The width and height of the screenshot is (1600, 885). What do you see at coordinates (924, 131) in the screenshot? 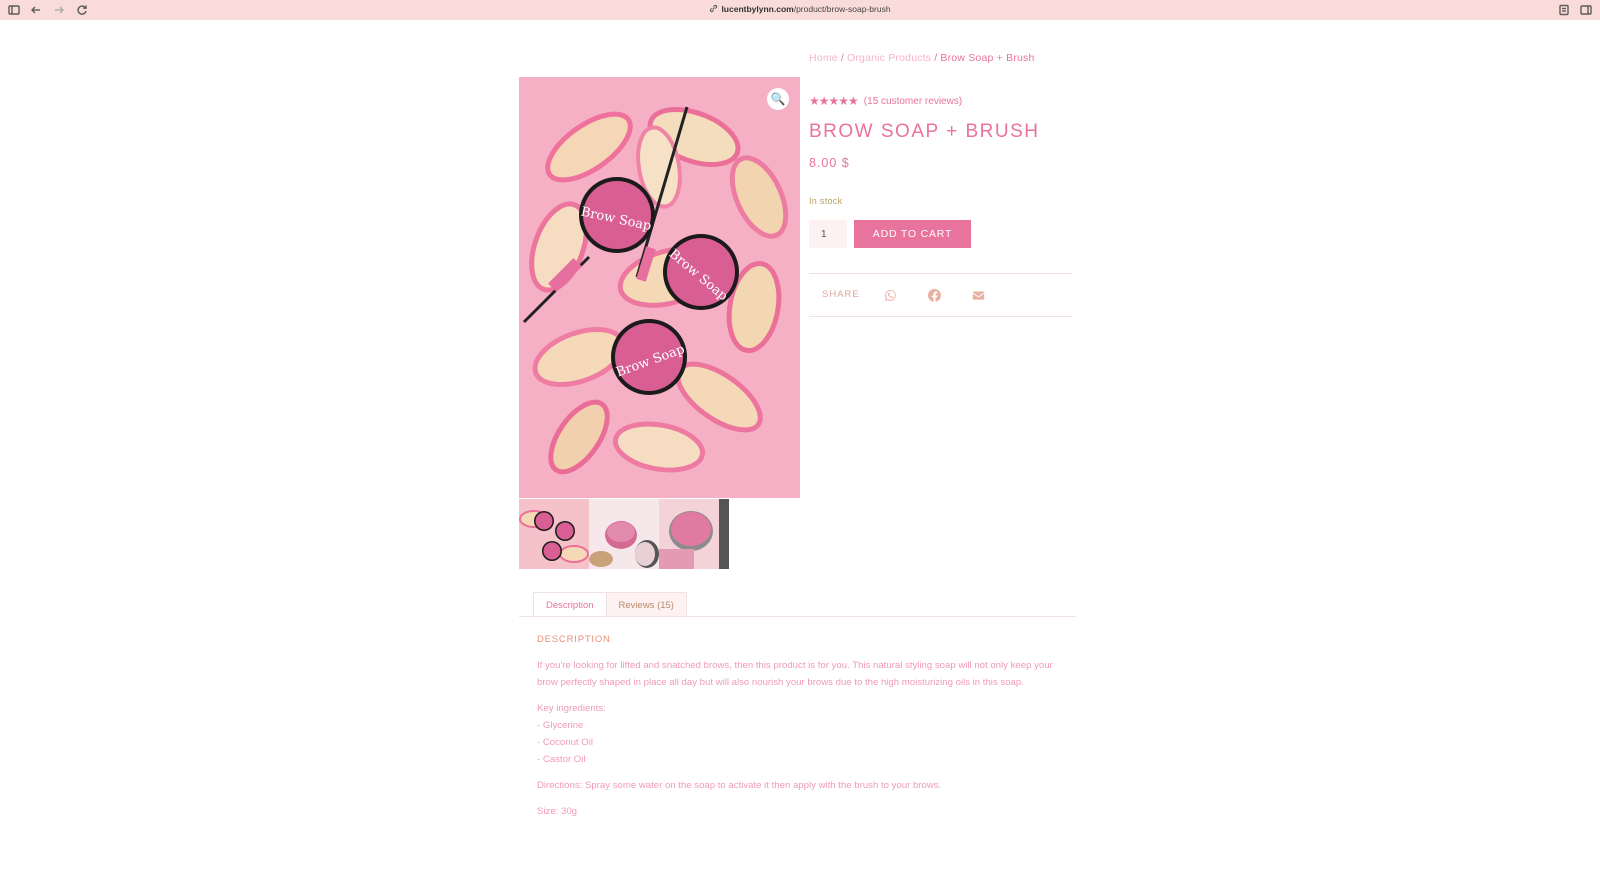
I see `product-title: BROW SOAP + BRUSH` at bounding box center [924, 131].